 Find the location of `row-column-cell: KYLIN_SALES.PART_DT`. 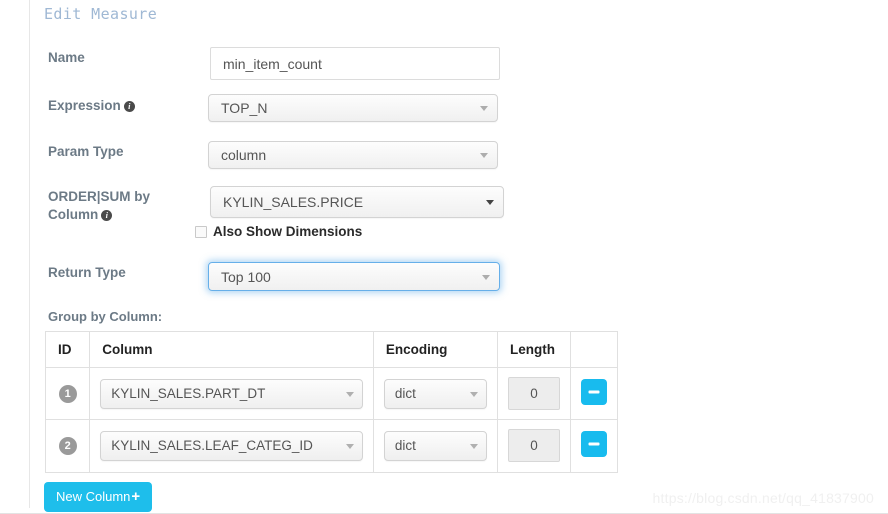

row-column-cell: KYLIN_SALES.PART_DT is located at coordinates (231, 393).